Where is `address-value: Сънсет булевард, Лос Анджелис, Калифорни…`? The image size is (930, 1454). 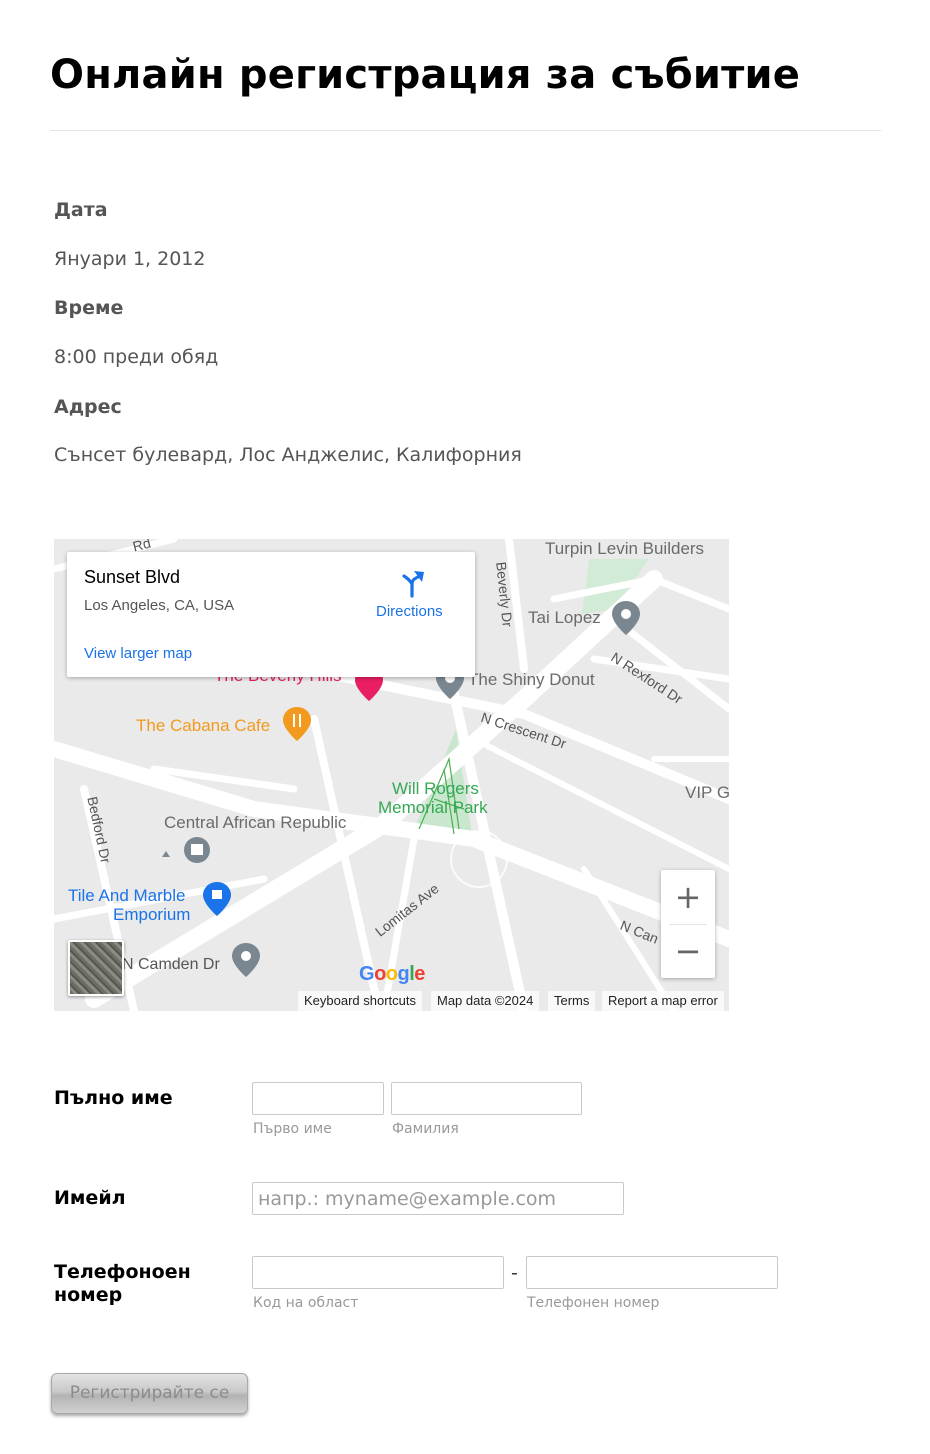 address-value: Сънсет булевард, Лос Анджелис, Калифорни… is located at coordinates (288, 455).